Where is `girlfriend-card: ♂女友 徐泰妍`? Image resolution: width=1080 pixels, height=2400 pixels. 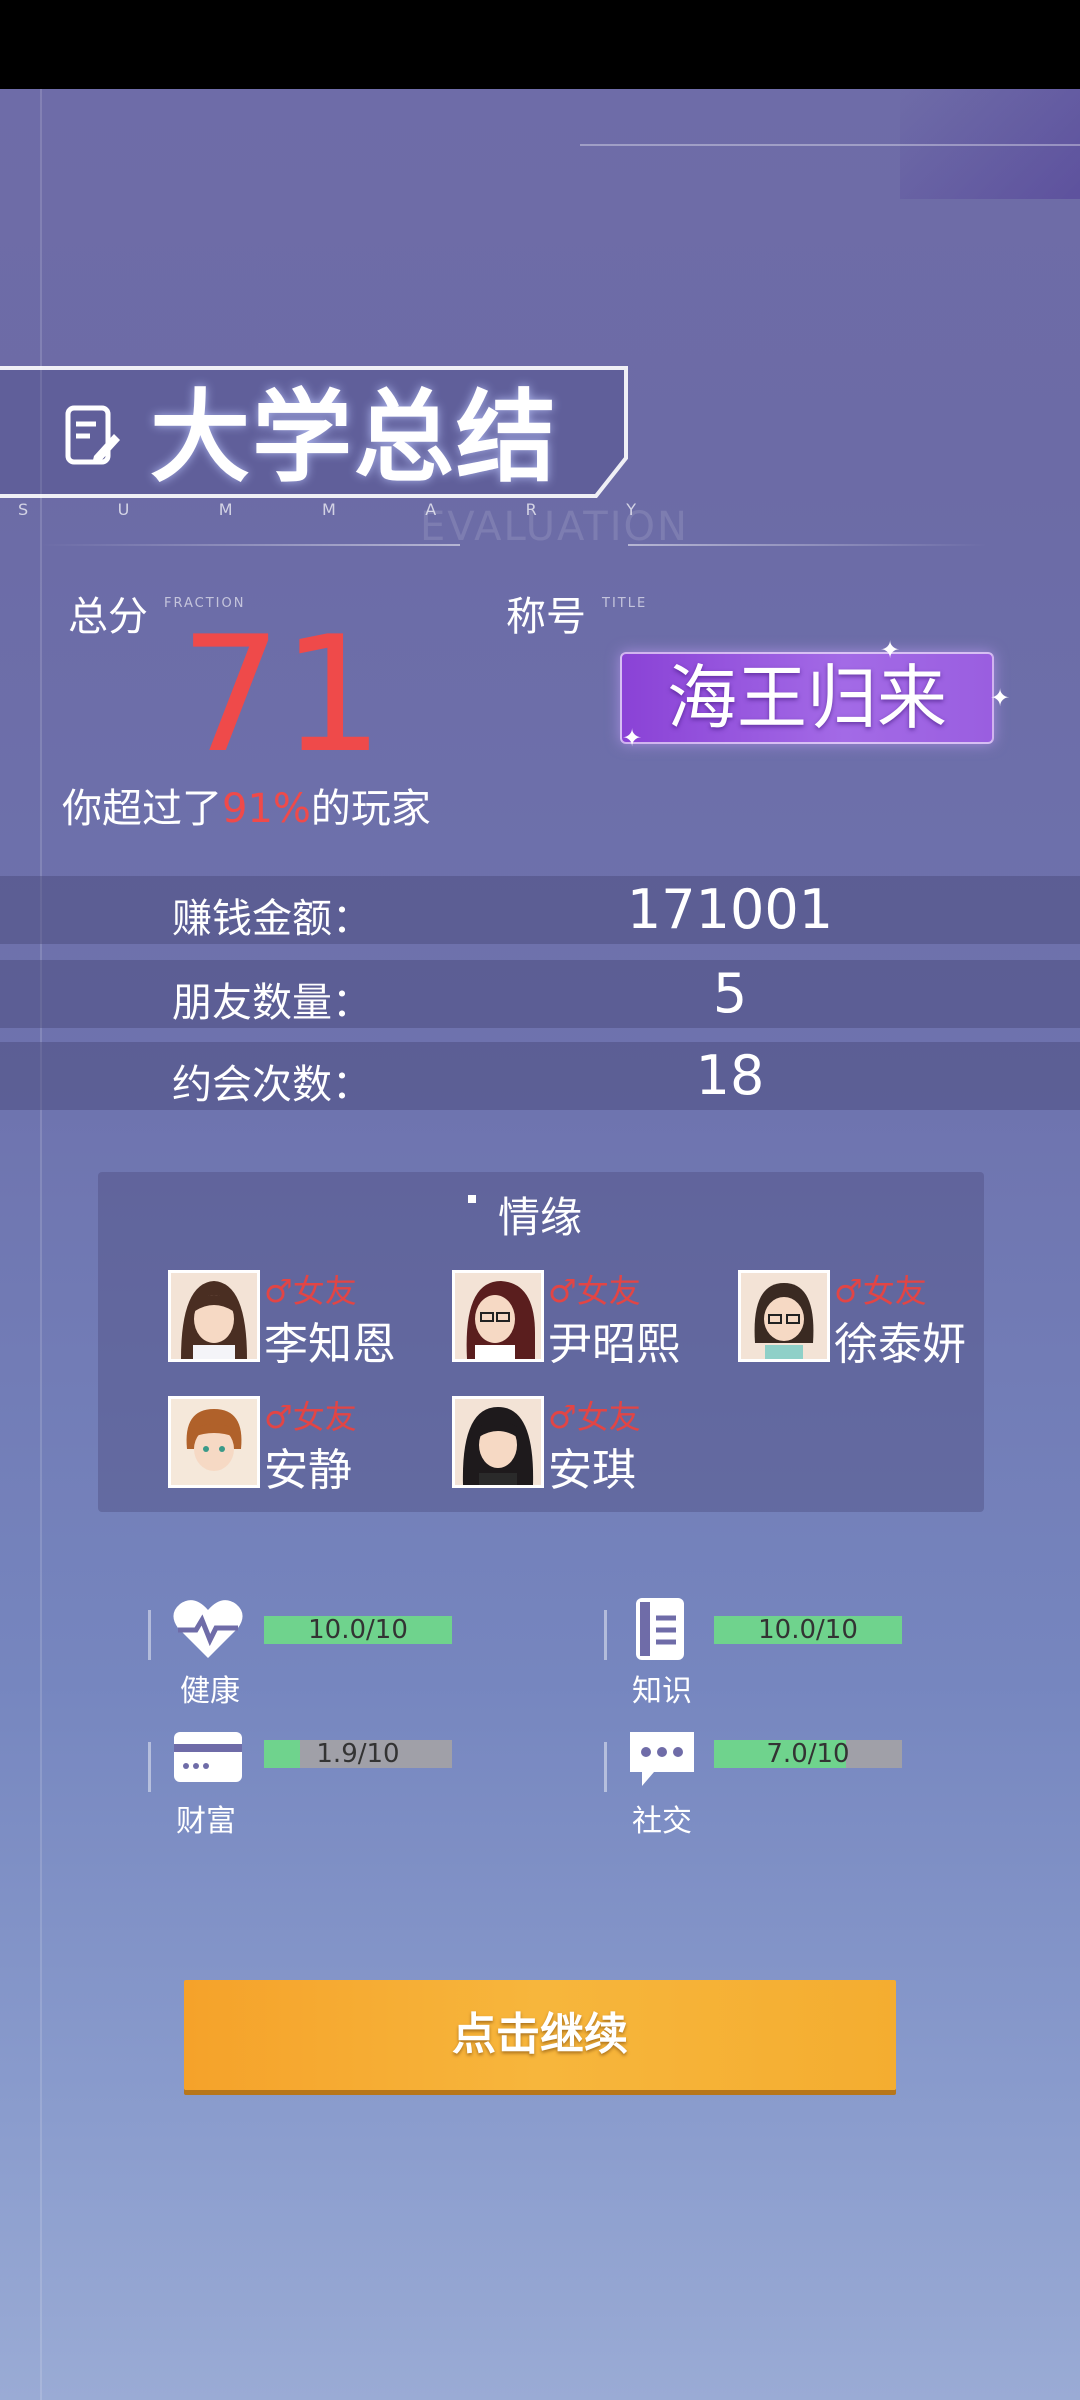 girlfriend-card: ♂女友 徐泰妍 is located at coordinates (868, 1320).